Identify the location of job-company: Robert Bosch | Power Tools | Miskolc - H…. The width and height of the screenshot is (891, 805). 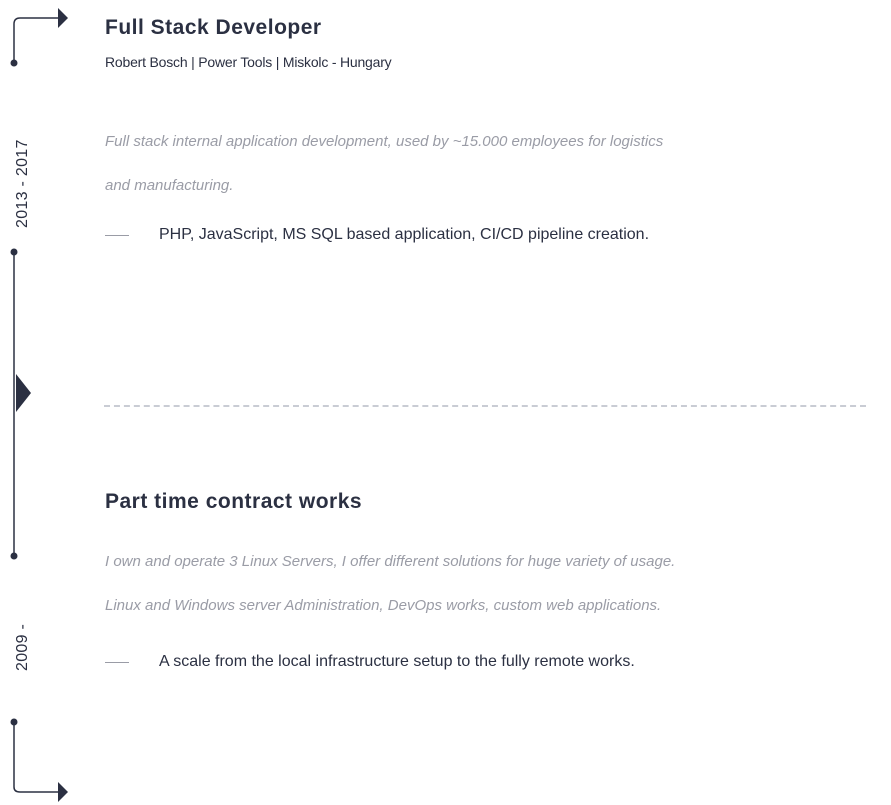
(248, 62).